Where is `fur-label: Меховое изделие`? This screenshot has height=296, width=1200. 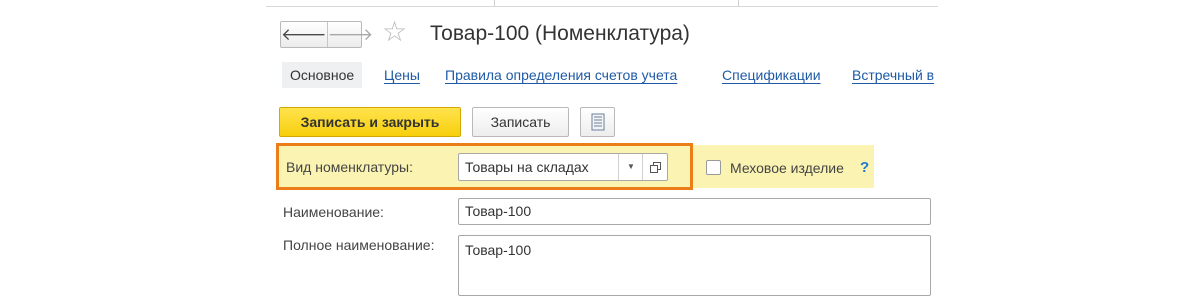
fur-label: Меховое изделие is located at coordinates (787, 168).